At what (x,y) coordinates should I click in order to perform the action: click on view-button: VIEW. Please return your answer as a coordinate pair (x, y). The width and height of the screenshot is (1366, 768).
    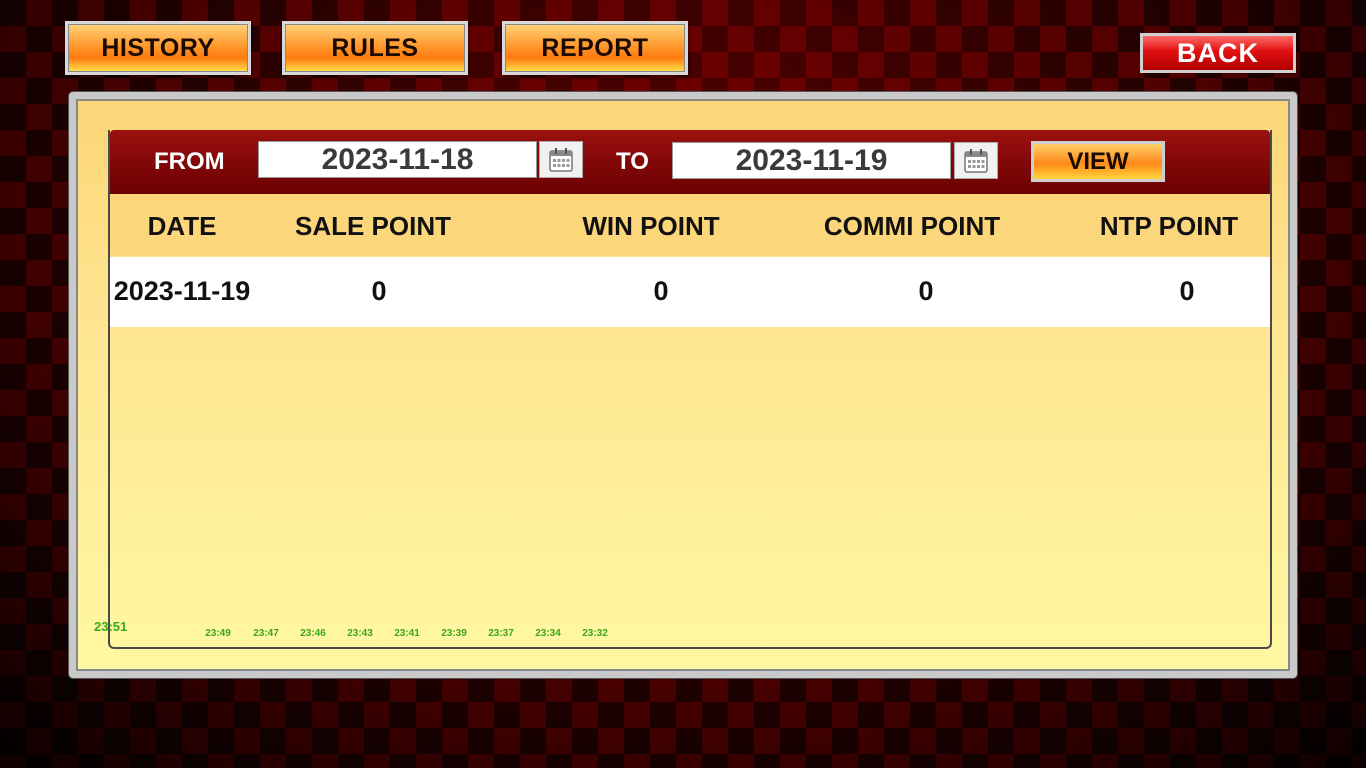
    Looking at the image, I should click on (1098, 161).